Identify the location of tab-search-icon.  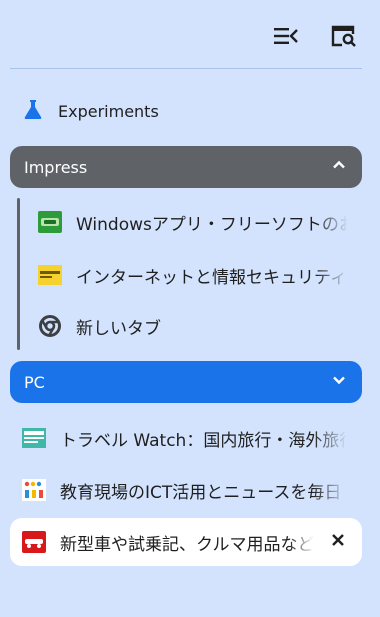
(344, 38).